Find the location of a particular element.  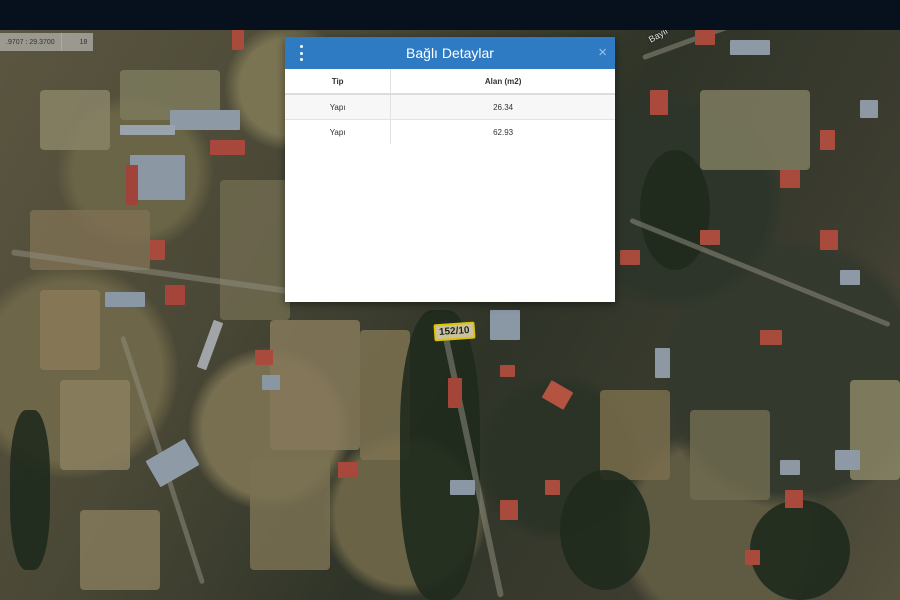

kebab-menu-icon is located at coordinates (301, 53).